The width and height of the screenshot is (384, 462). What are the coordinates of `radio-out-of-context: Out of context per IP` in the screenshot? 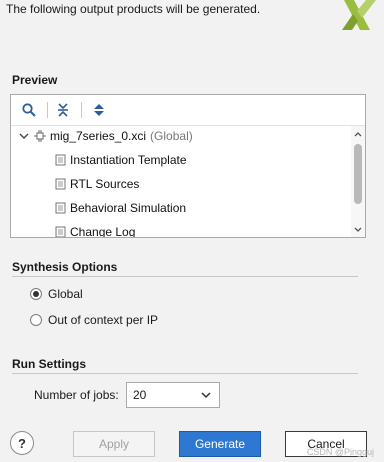 It's located at (94, 320).